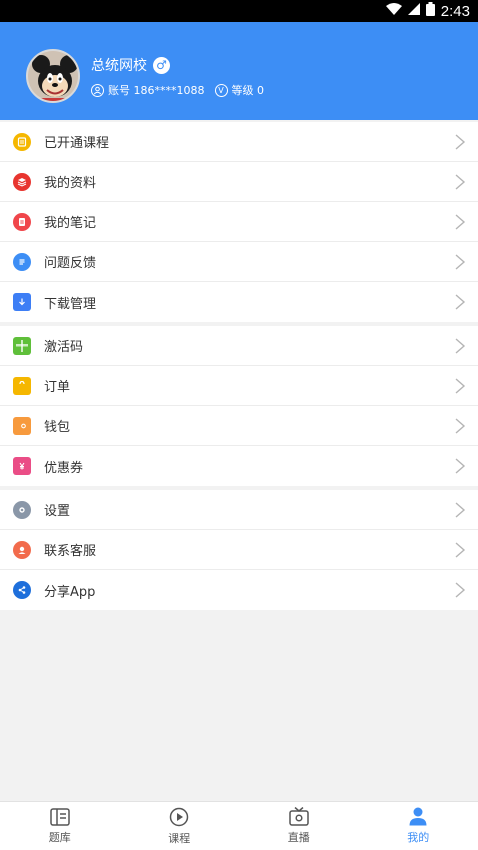 The height and width of the screenshot is (850, 478). I want to click on notes-icon, so click(22, 221).